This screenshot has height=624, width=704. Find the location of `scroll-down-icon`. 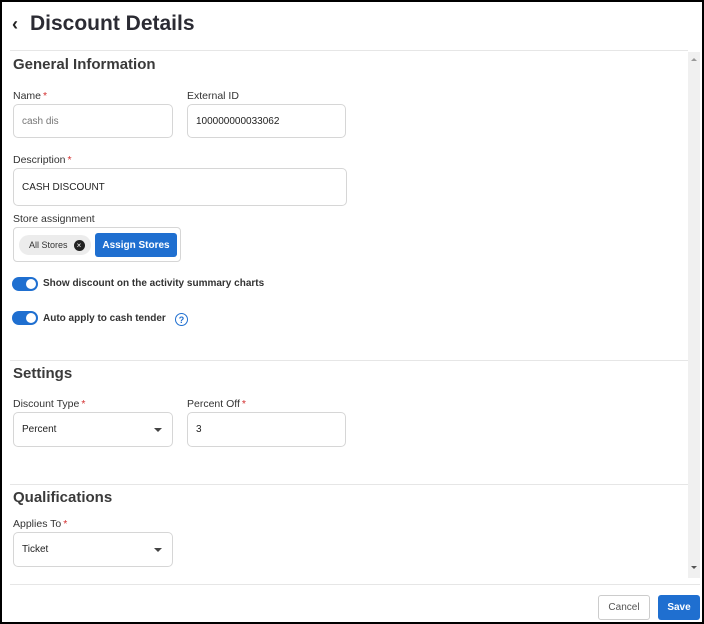

scroll-down-icon is located at coordinates (694, 567).